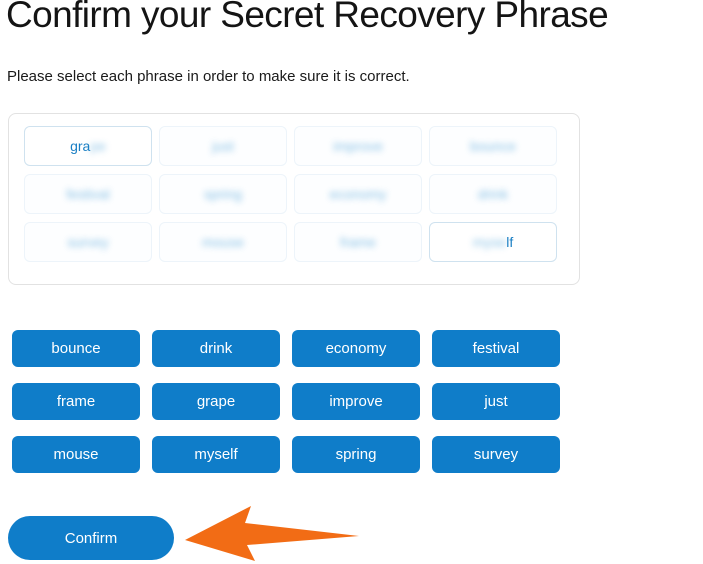  Describe the element at coordinates (307, 17) in the screenshot. I see `page-title: Confirm your Secret Recovery Phrase` at that location.